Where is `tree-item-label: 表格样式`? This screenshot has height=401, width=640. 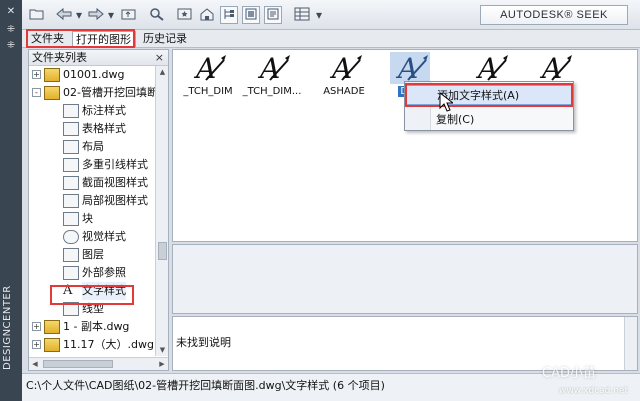 tree-item-label: 表格样式 is located at coordinates (104, 128).